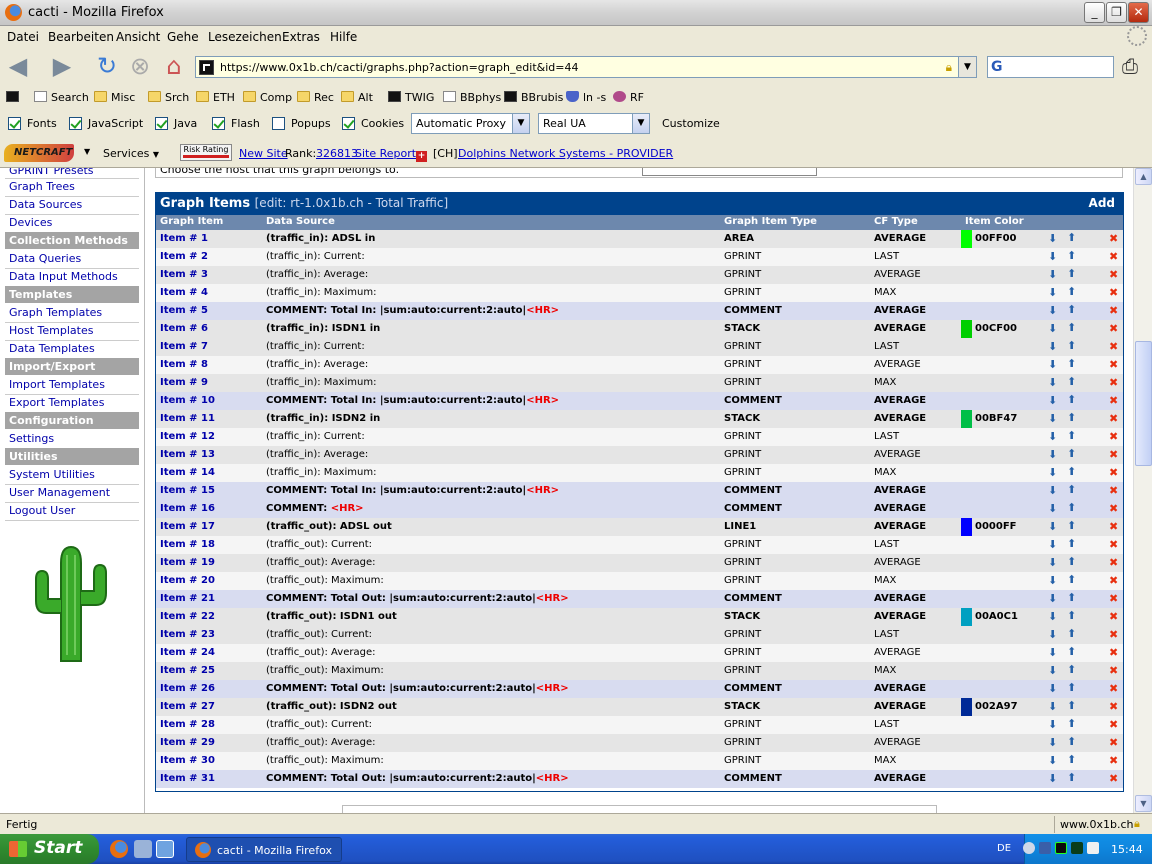 Image resolution: width=1152 pixels, height=864 pixels. I want to click on item-link: Item # 10, so click(187, 400).